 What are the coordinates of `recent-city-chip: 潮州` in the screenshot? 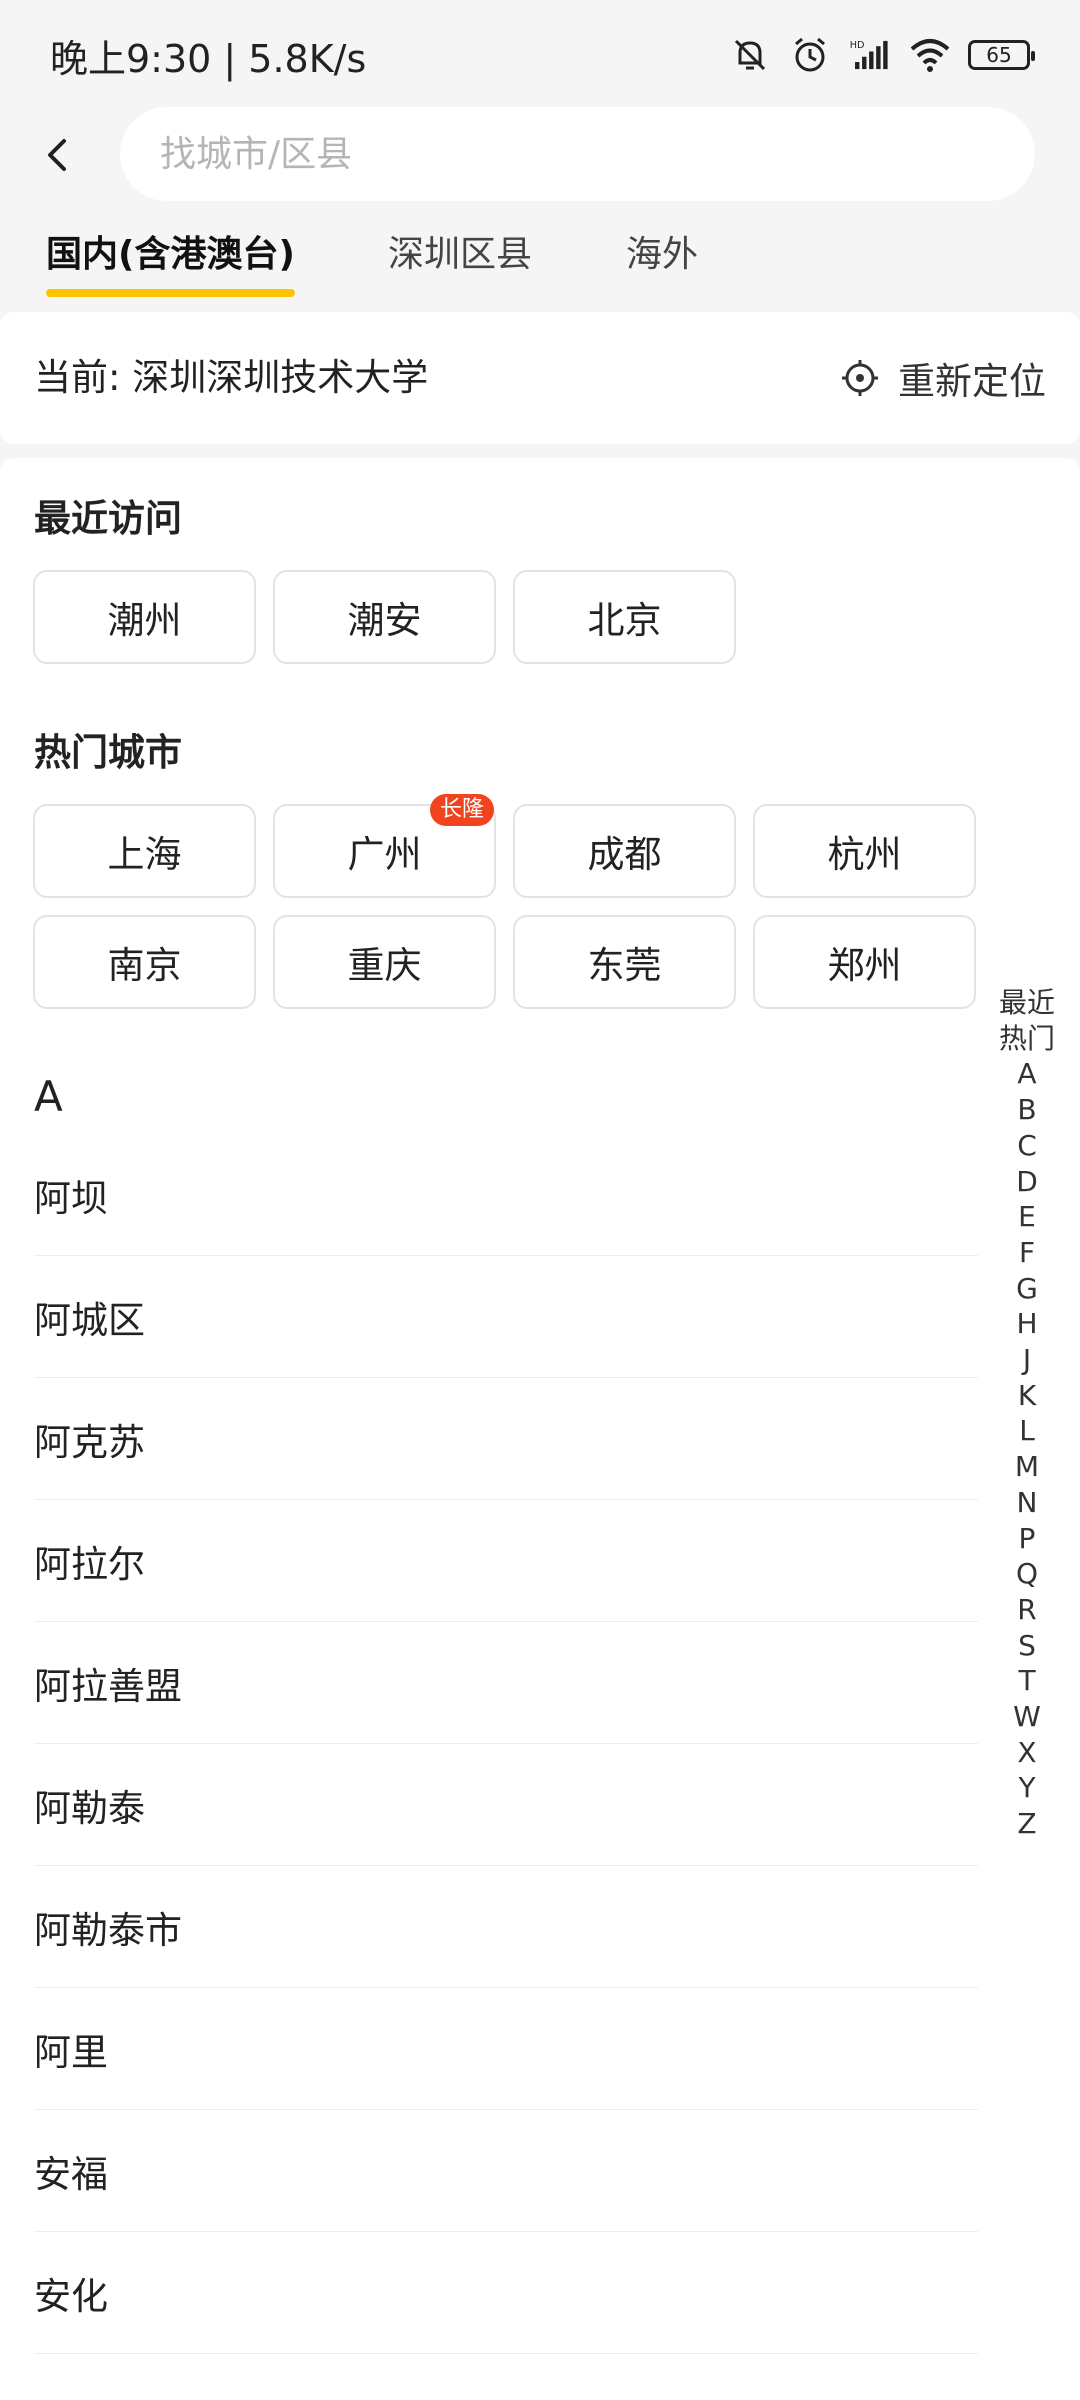 It's located at (144, 617).